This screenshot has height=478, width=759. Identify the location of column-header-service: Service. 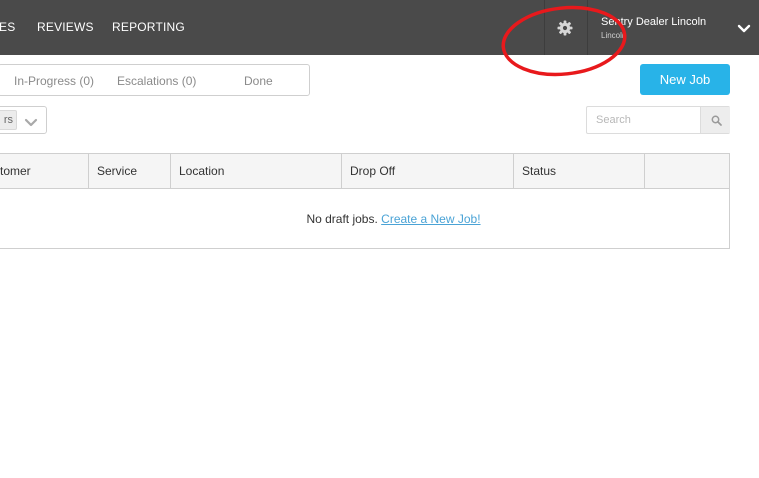
(130, 171).